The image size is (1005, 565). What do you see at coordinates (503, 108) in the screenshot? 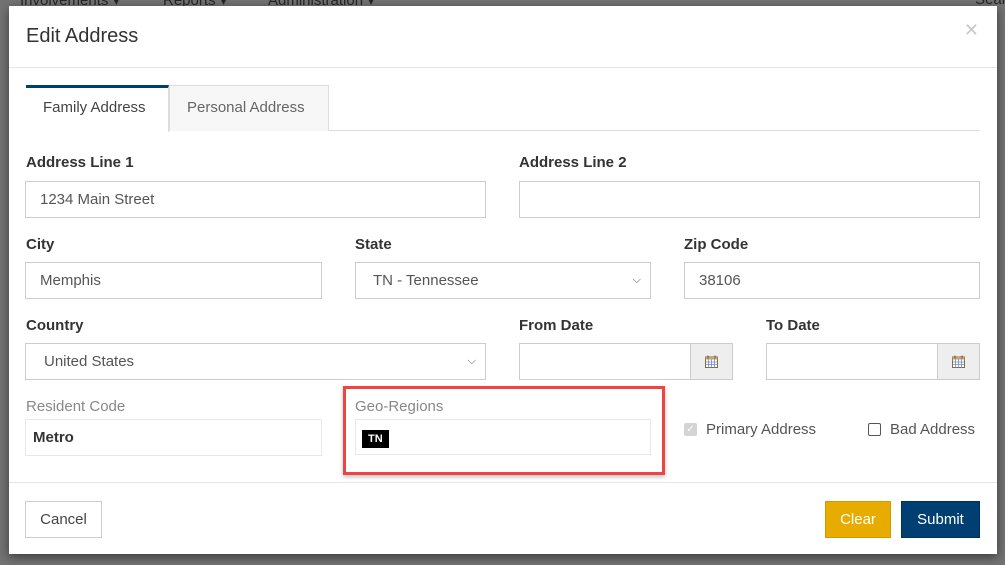
I see `address-tabs: Family Address Personal Address` at bounding box center [503, 108].